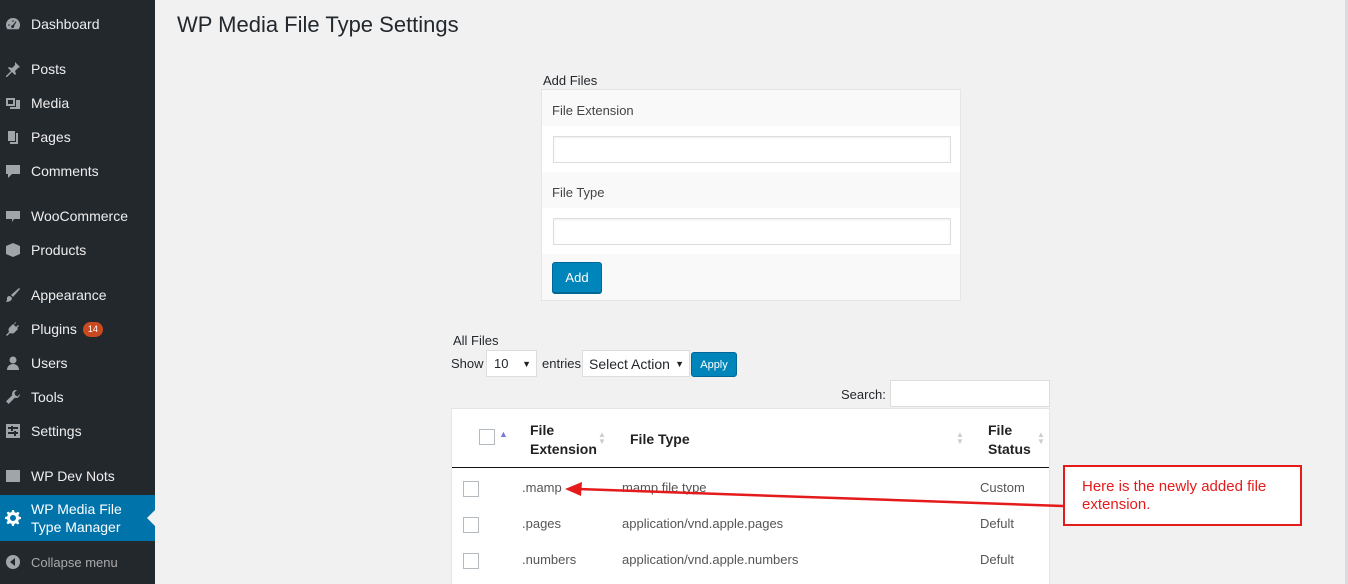  What do you see at coordinates (511, 363) in the screenshot?
I see `entries-per-page-select: 10 ▼` at bounding box center [511, 363].